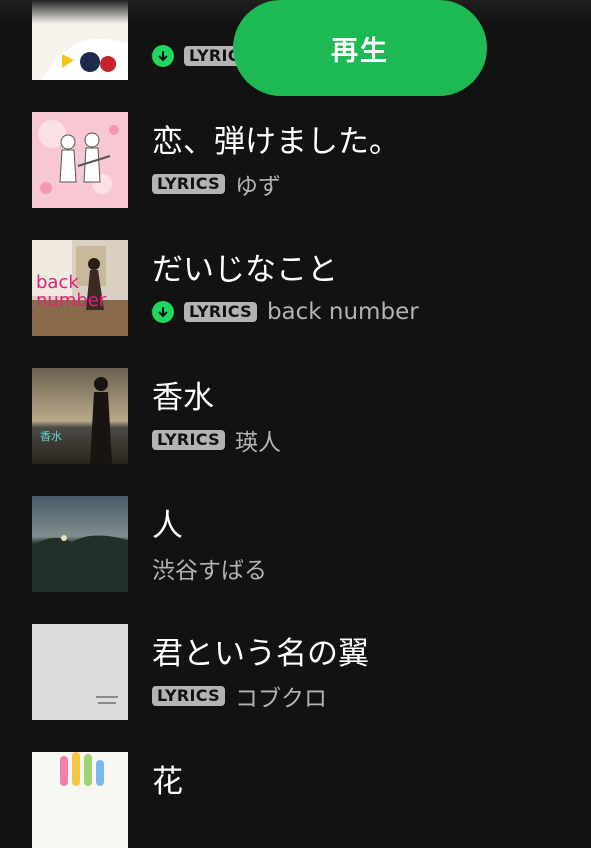  What do you see at coordinates (167, 782) in the screenshot?
I see `track-title: 花` at bounding box center [167, 782].